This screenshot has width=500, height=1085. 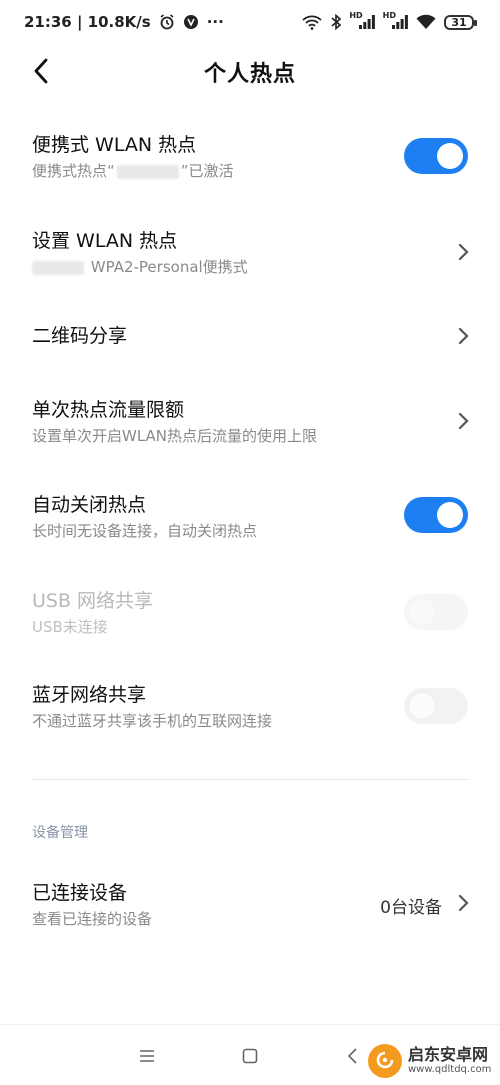 What do you see at coordinates (385, 1061) in the screenshot?
I see `watermark-logo-icon` at bounding box center [385, 1061].